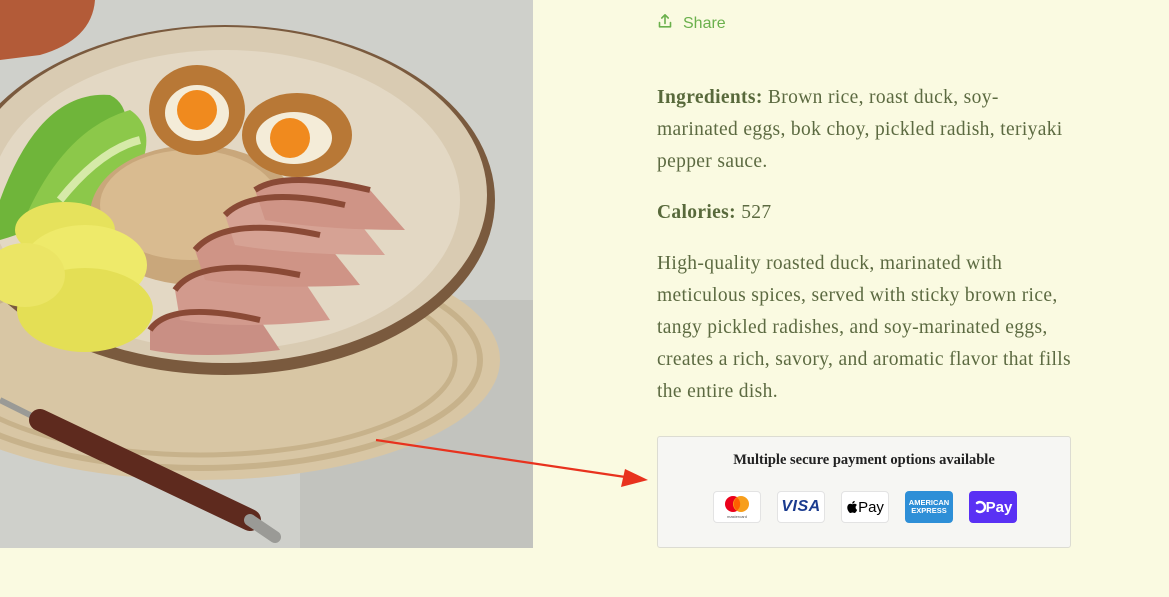  I want to click on ingredients-label: Ingredients:, so click(710, 97).